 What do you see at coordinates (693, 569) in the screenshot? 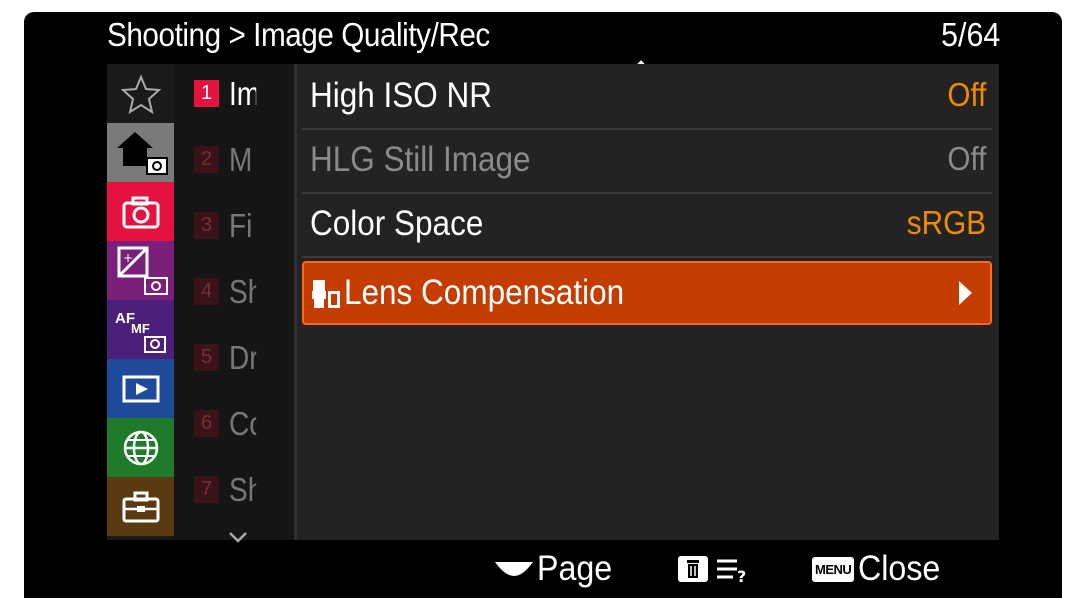
I see `trash-icon` at bounding box center [693, 569].